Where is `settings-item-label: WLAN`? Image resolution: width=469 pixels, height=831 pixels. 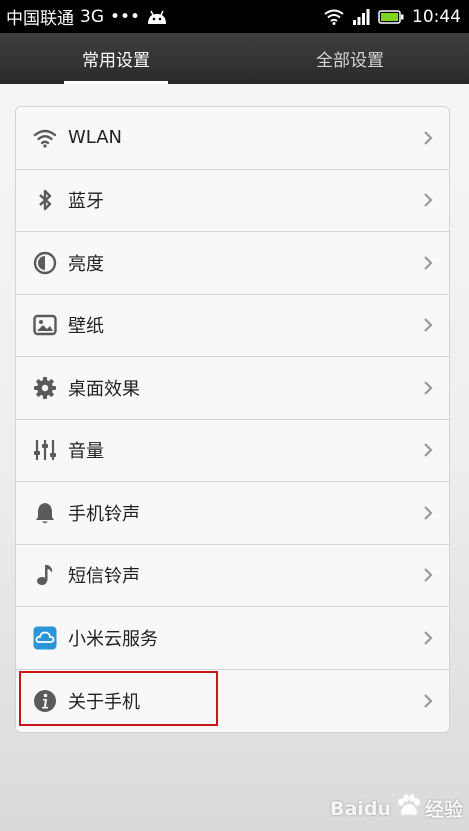 settings-item-label: WLAN is located at coordinates (95, 138).